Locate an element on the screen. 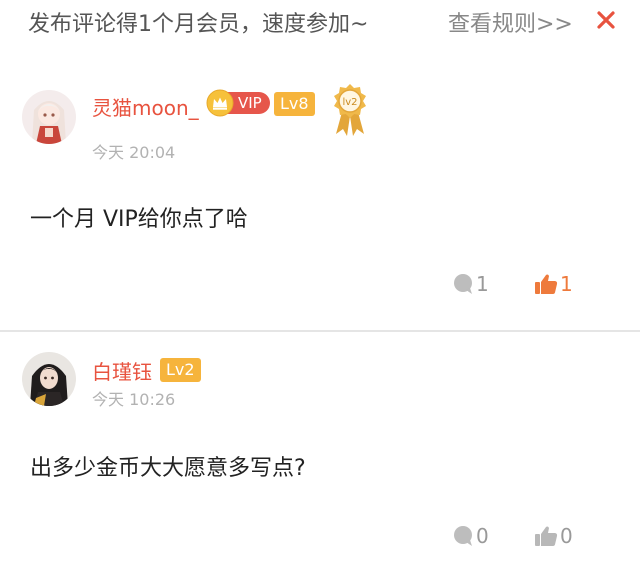 The height and width of the screenshot is (580, 640). promo-text: 发布评论得1个月会员，速度参加~ is located at coordinates (198, 24).